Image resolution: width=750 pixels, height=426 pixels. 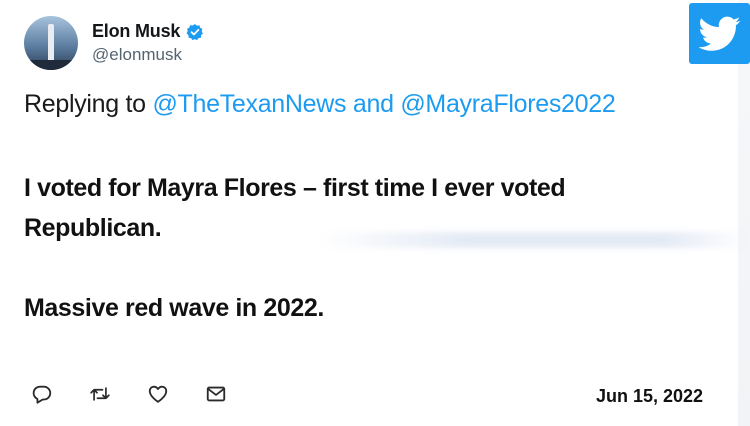 I want to click on verified-badge-icon, so click(x=195, y=32).